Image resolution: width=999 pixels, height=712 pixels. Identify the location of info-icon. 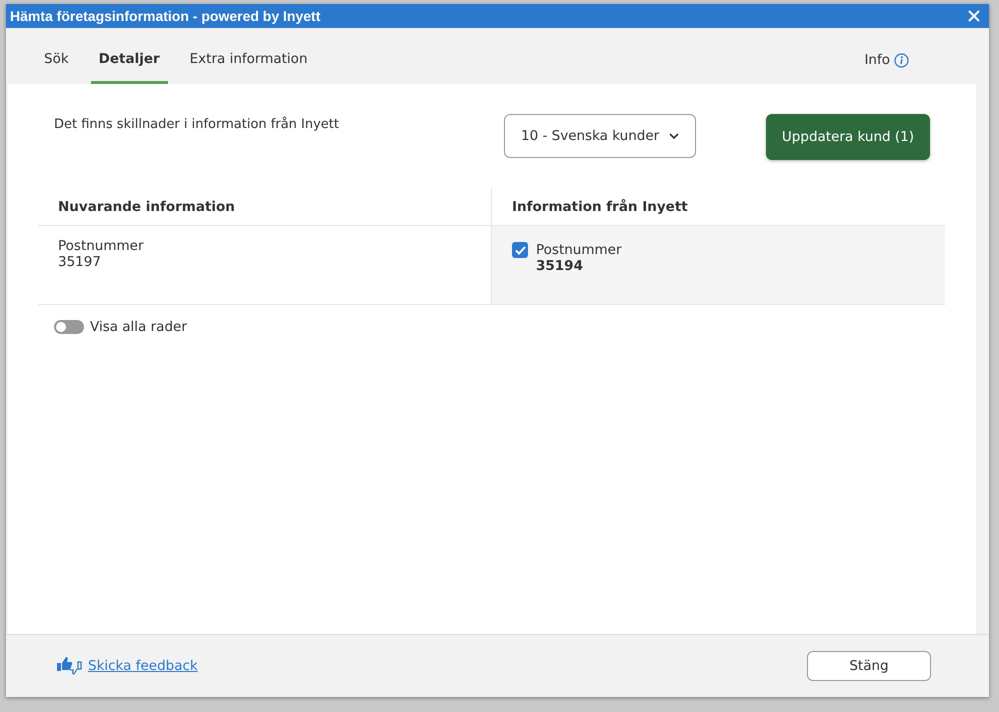
(901, 60).